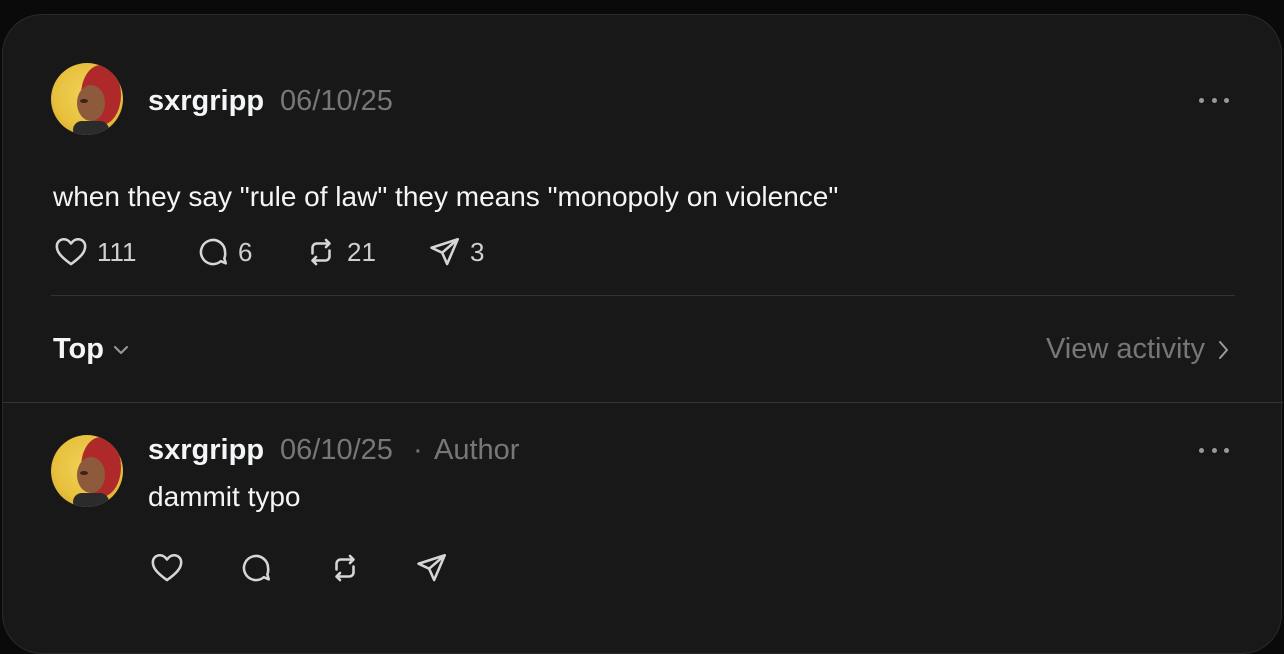 Image resolution: width=1284 pixels, height=654 pixels. What do you see at coordinates (224, 496) in the screenshot?
I see `reply-text: dammit typo` at bounding box center [224, 496].